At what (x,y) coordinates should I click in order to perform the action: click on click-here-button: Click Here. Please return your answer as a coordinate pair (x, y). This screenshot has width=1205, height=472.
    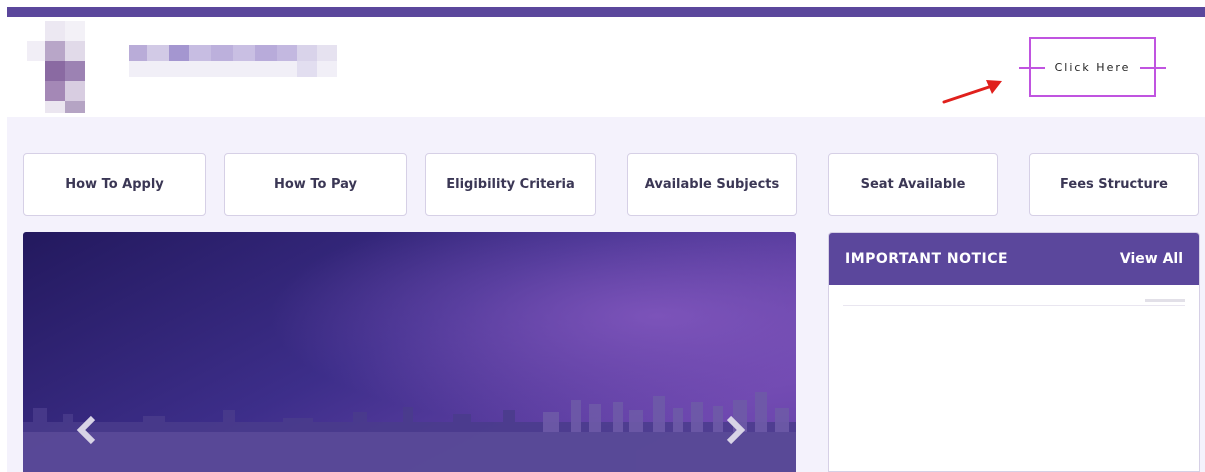
    Looking at the image, I should click on (1092, 67).